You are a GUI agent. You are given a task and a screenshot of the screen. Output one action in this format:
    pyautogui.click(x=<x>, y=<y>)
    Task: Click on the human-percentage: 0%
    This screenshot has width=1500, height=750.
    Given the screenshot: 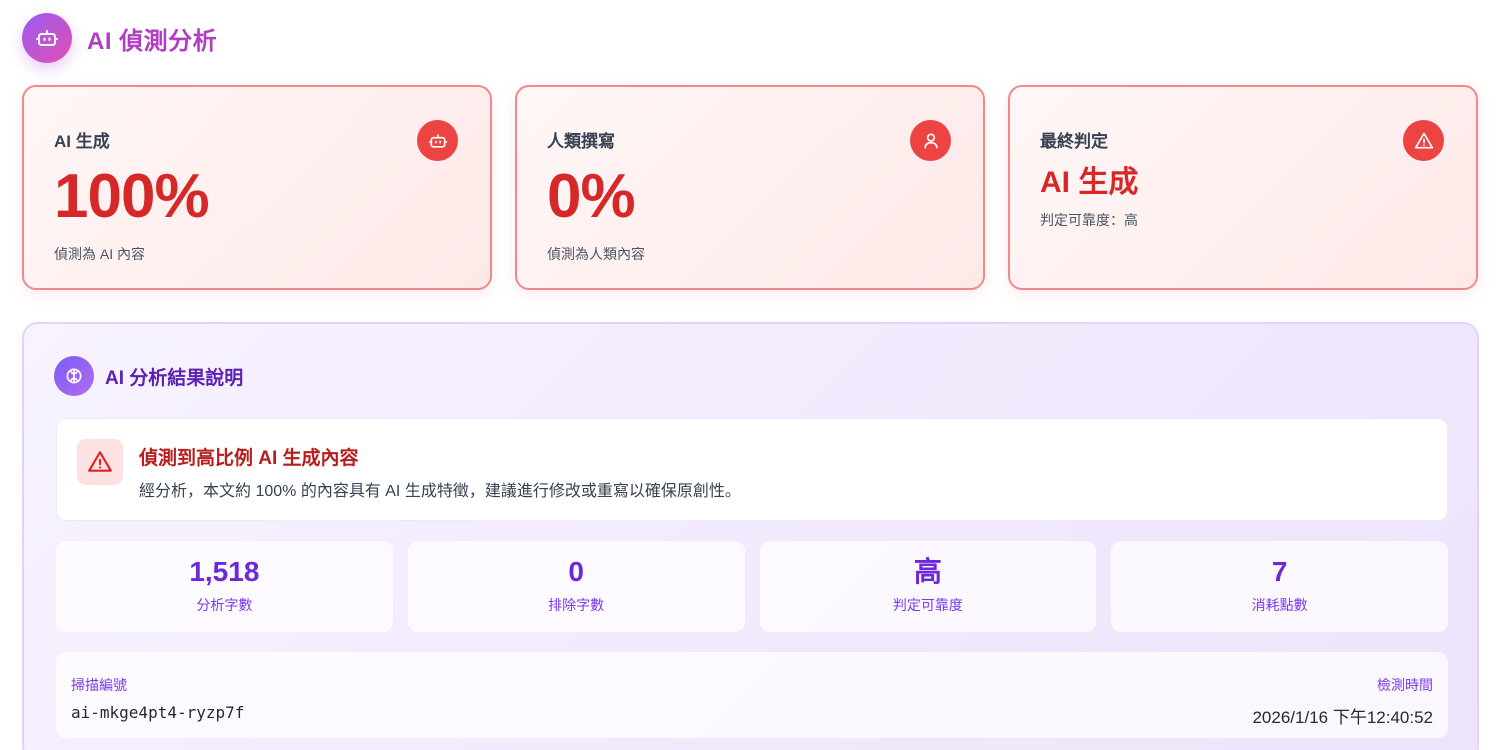 What is the action you would take?
    pyautogui.click(x=591, y=196)
    